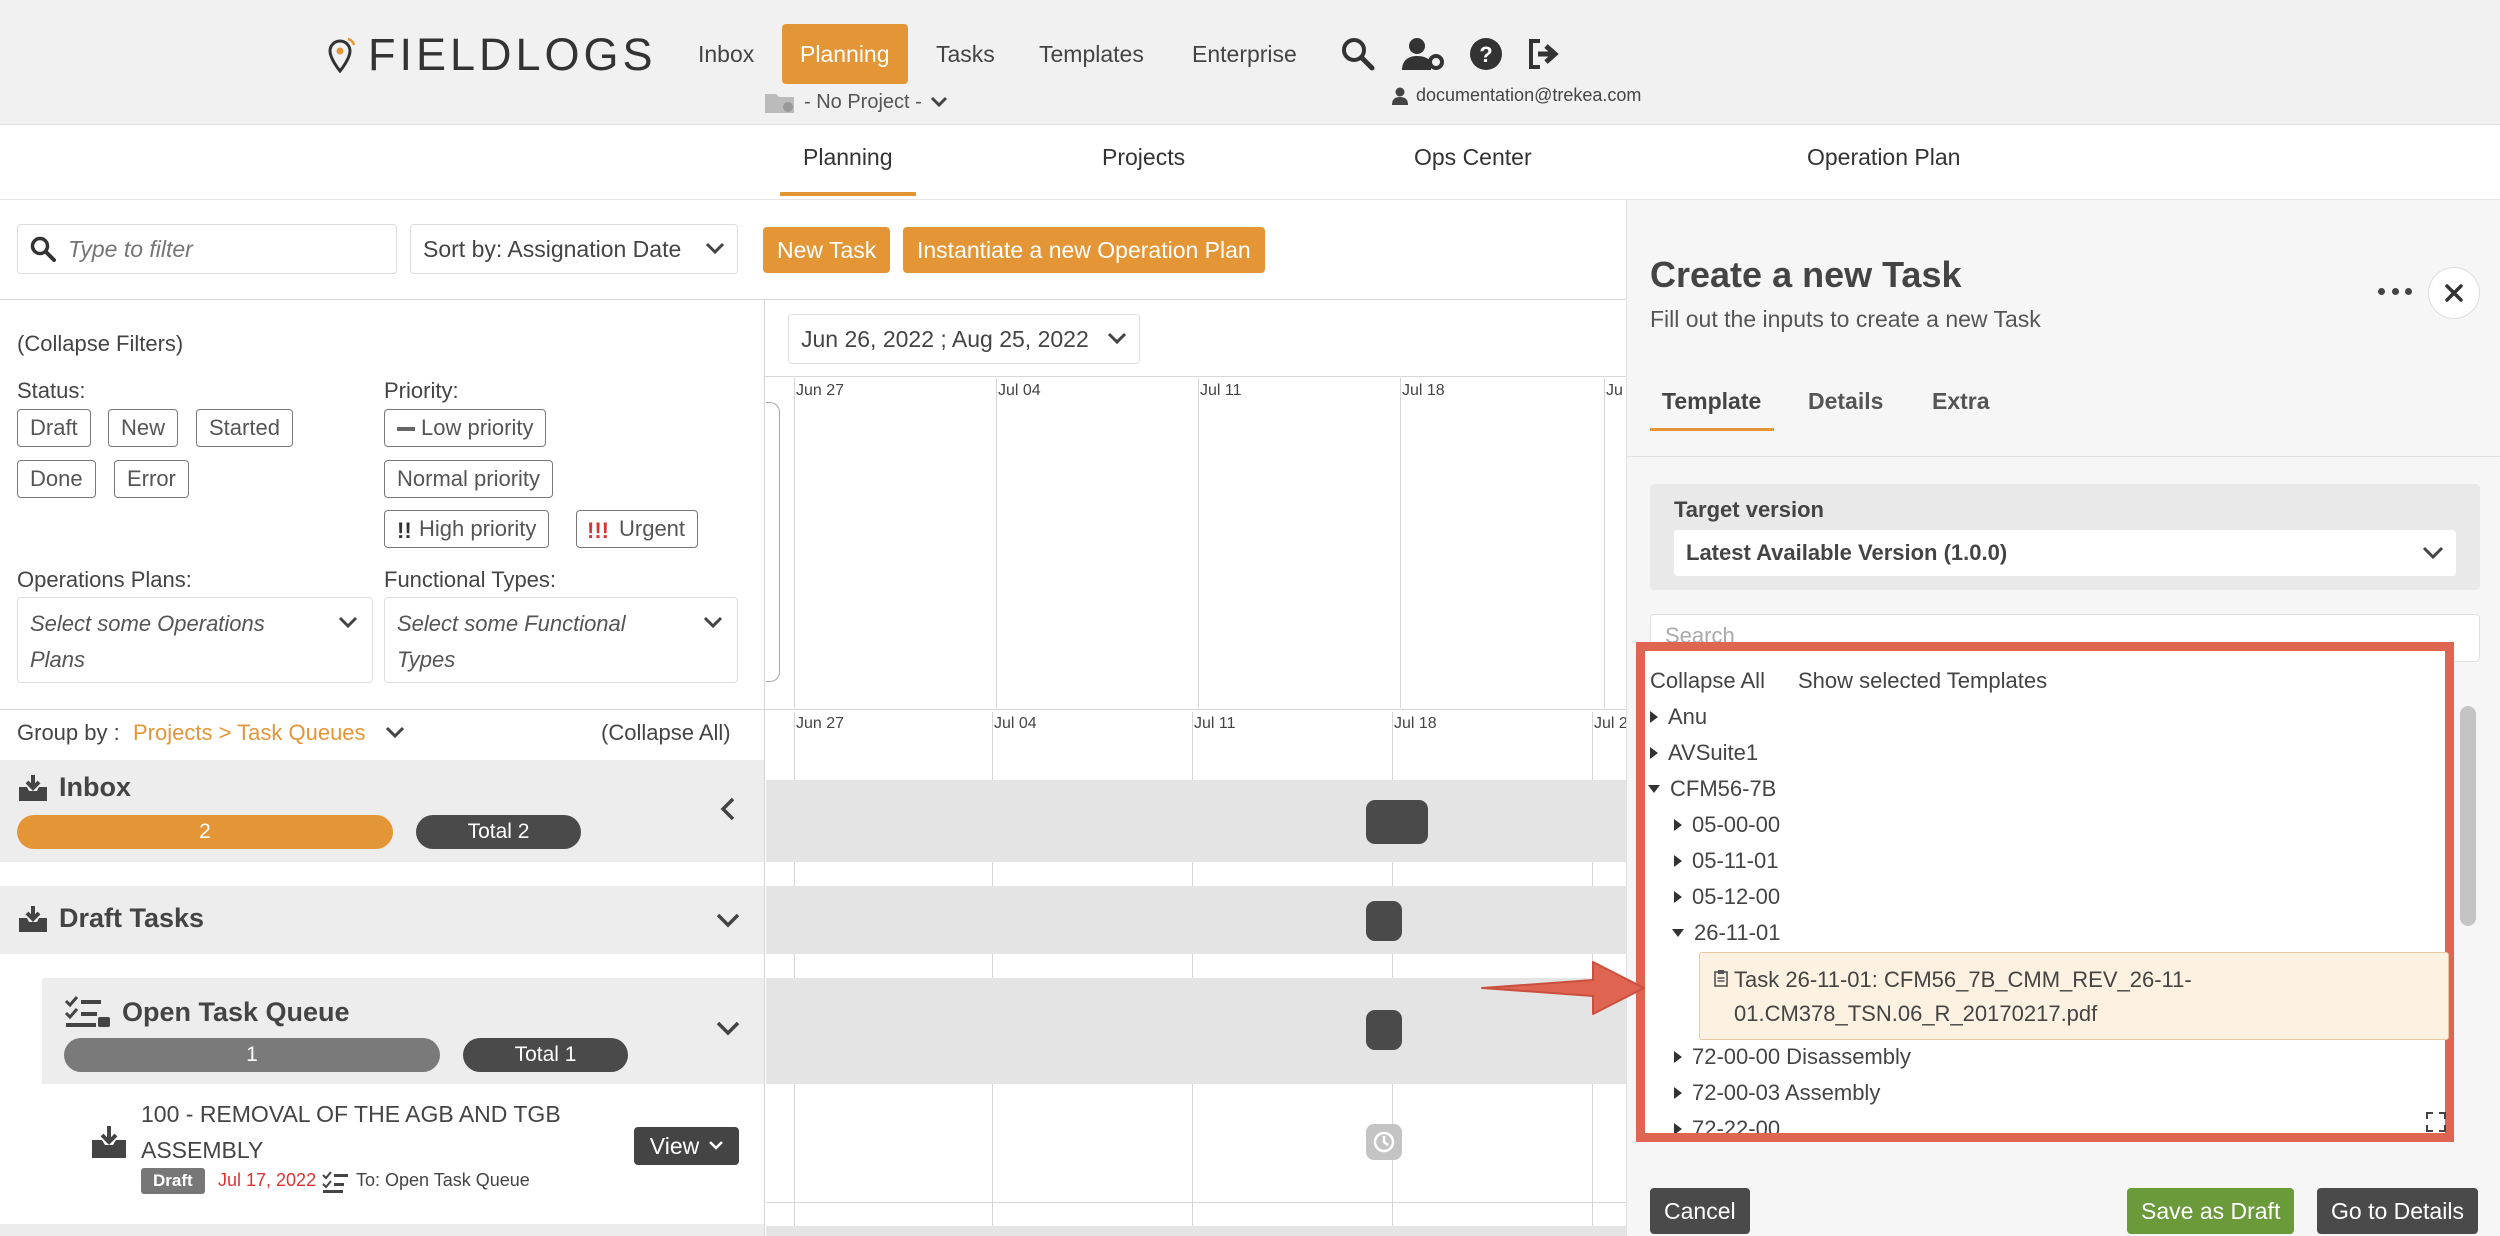 This screenshot has width=2500, height=1236. Describe the element at coordinates (143, 428) in the screenshot. I see `status-chip-new: New` at that location.